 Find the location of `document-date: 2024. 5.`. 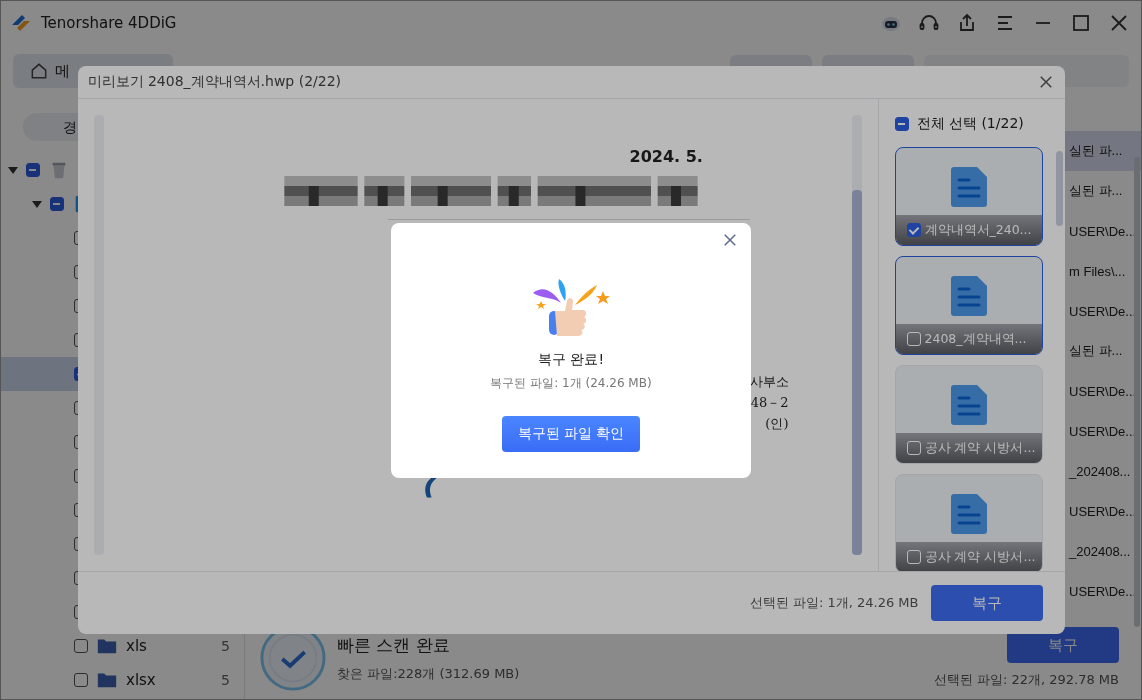

document-date: 2024. 5. is located at coordinates (666, 156).